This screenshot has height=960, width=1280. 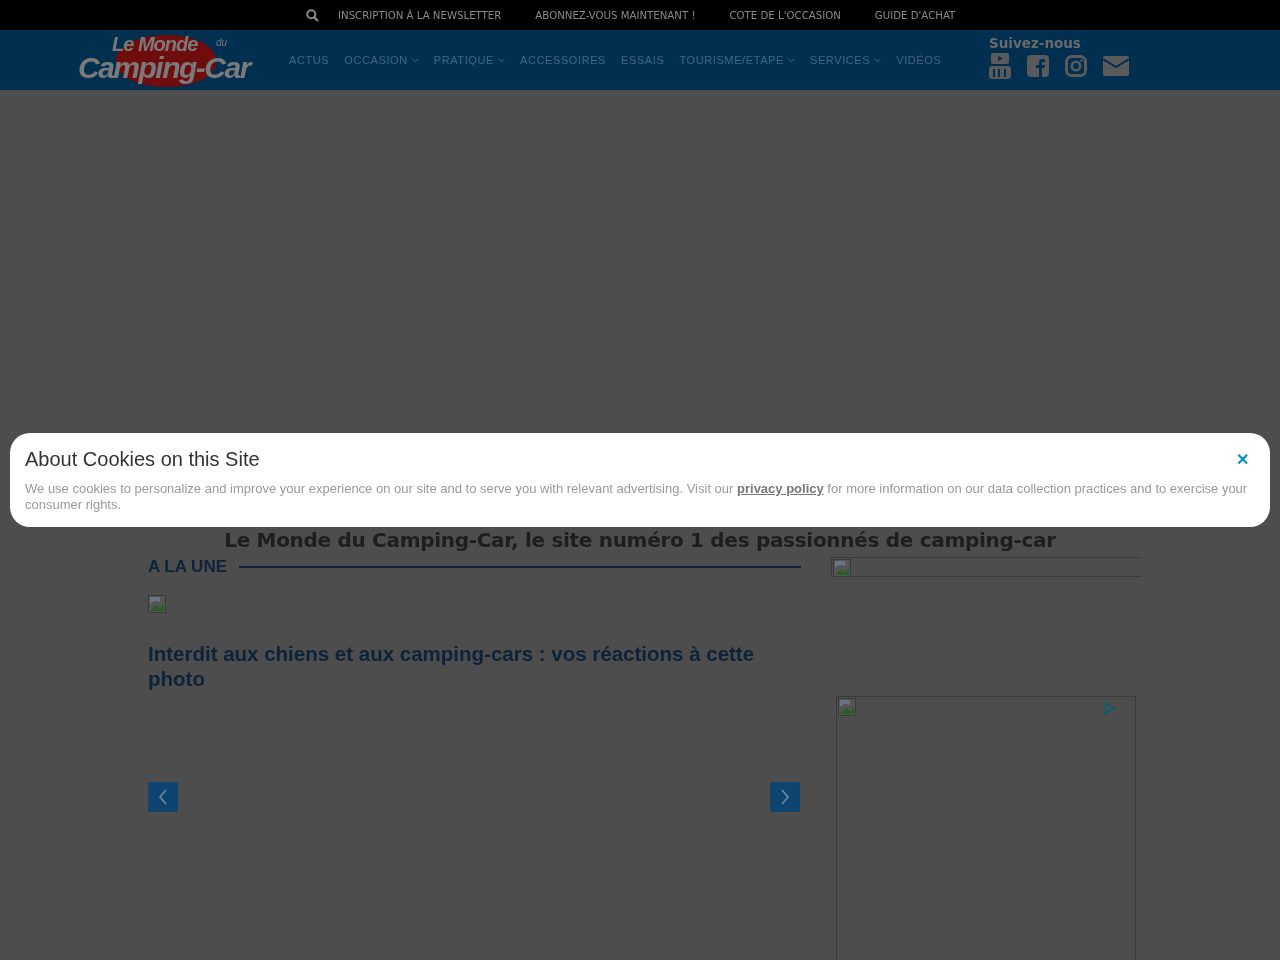 What do you see at coordinates (469, 60) in the screenshot?
I see `nav-link: PRATIQUE` at bounding box center [469, 60].